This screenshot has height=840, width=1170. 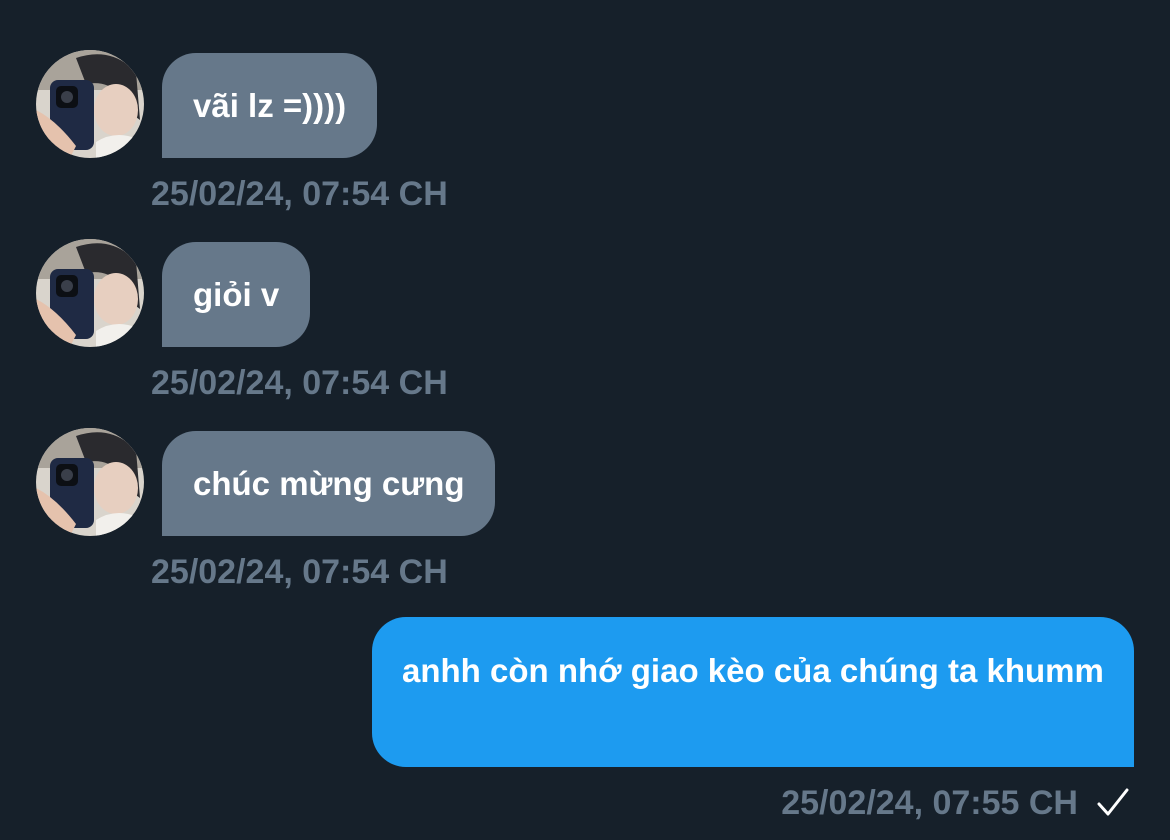 I want to click on message-text: vãi lz =)))), so click(x=270, y=105).